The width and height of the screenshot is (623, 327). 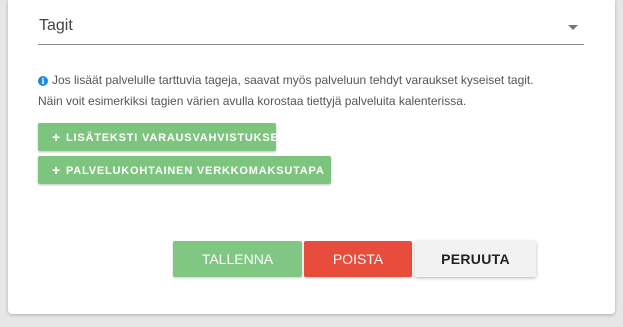 I want to click on cancel-button: PERUUTA, so click(x=475, y=259).